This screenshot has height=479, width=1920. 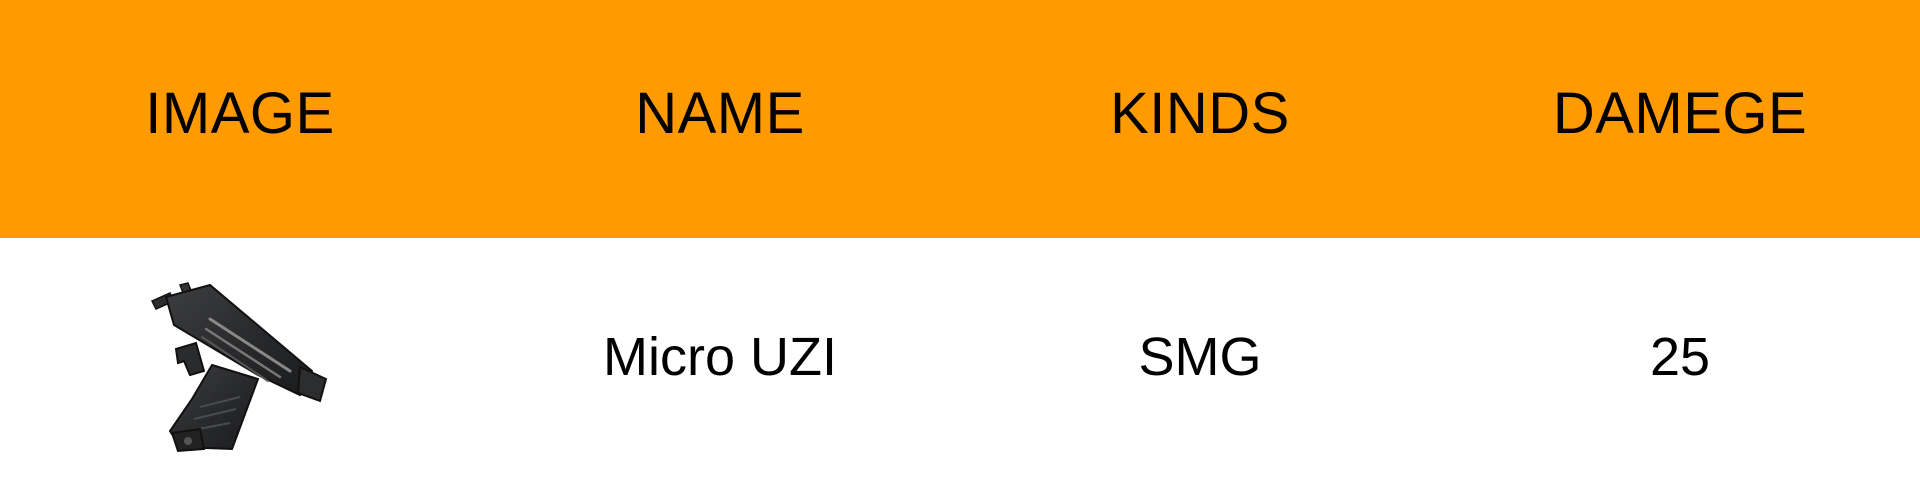 What do you see at coordinates (720, 357) in the screenshot?
I see `weapon-name: Micro UZI` at bounding box center [720, 357].